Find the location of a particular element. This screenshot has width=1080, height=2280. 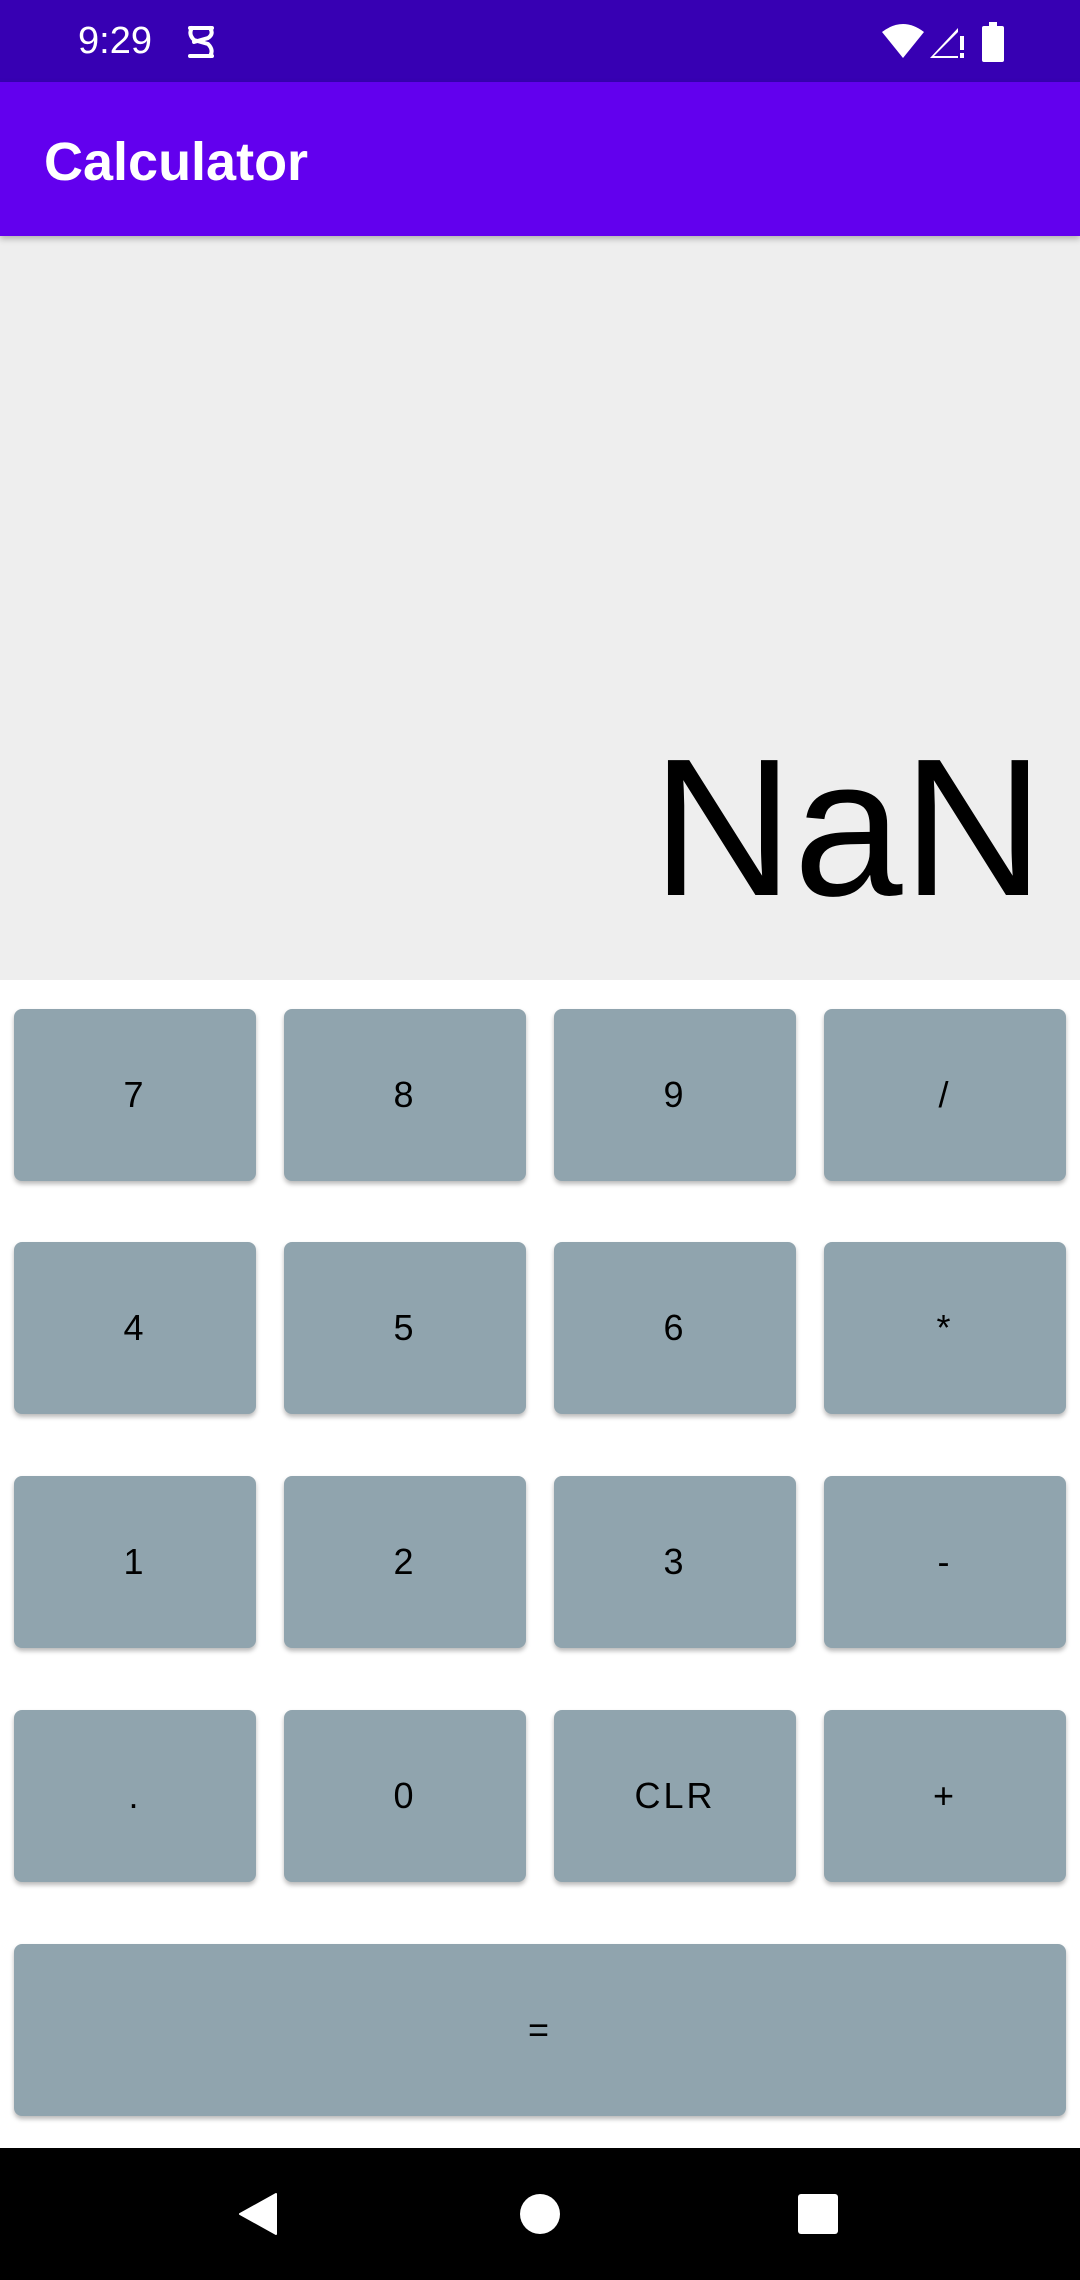

equals-button: = is located at coordinates (540, 2030).